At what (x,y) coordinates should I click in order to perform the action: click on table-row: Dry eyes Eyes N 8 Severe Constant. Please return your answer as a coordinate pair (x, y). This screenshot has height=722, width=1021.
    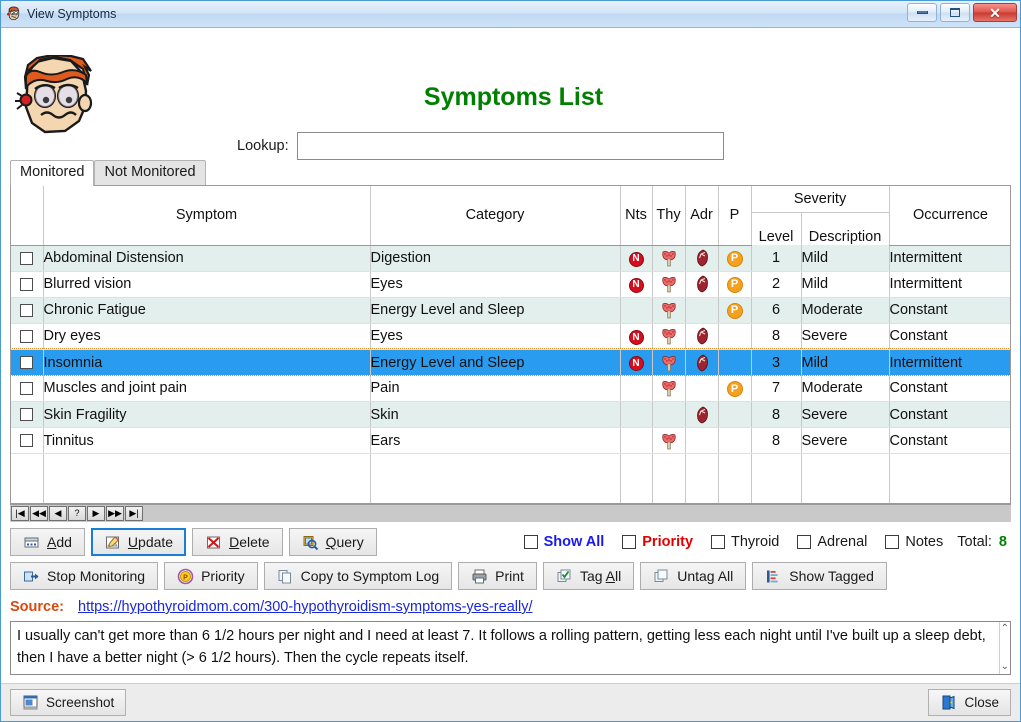
    Looking at the image, I should click on (510, 336).